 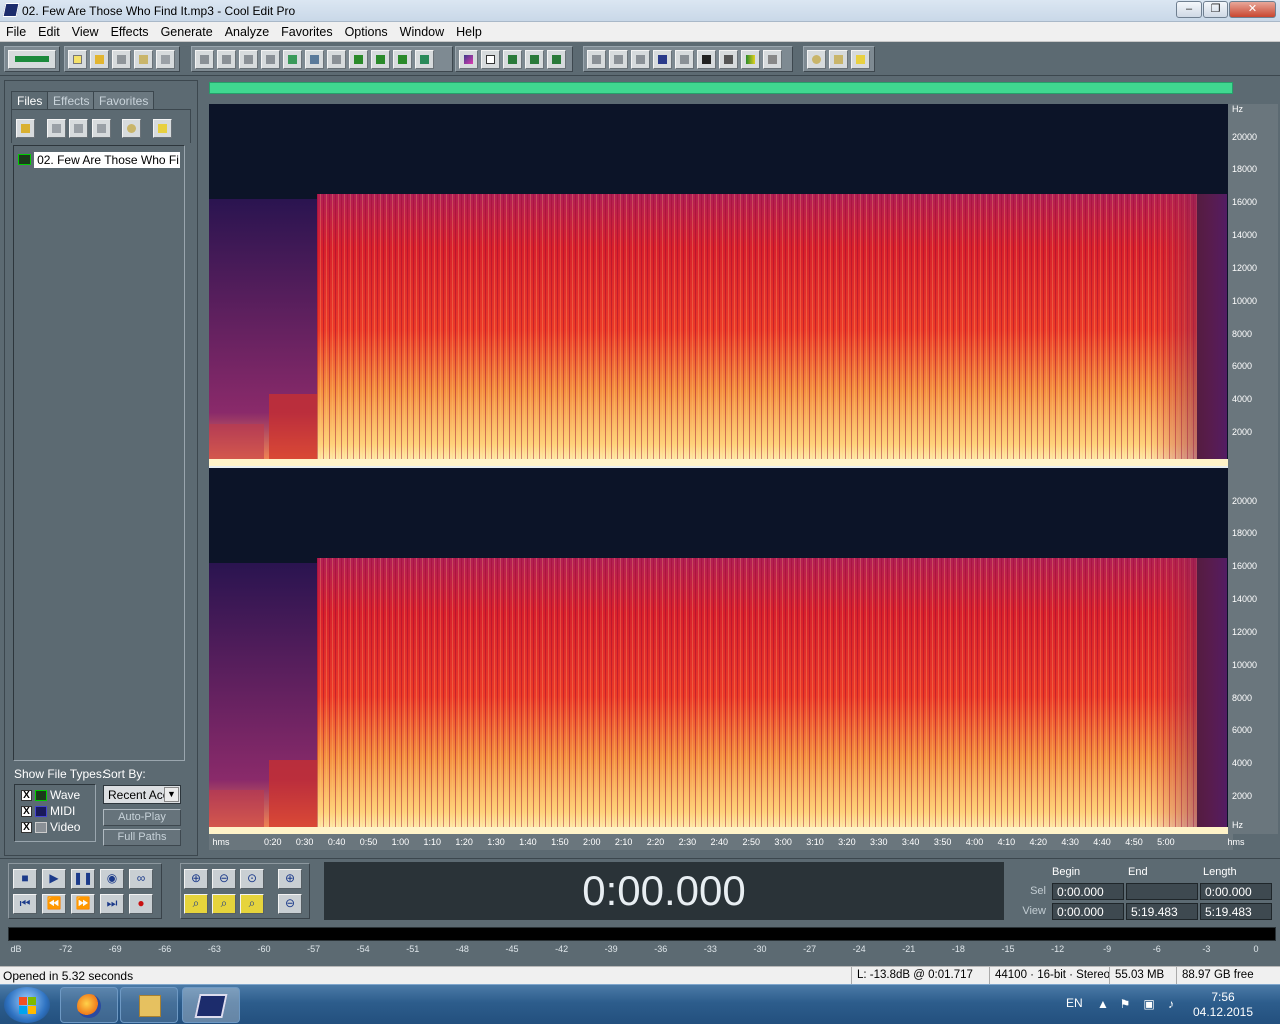 I want to click on menu-view: View, so click(x=85, y=32).